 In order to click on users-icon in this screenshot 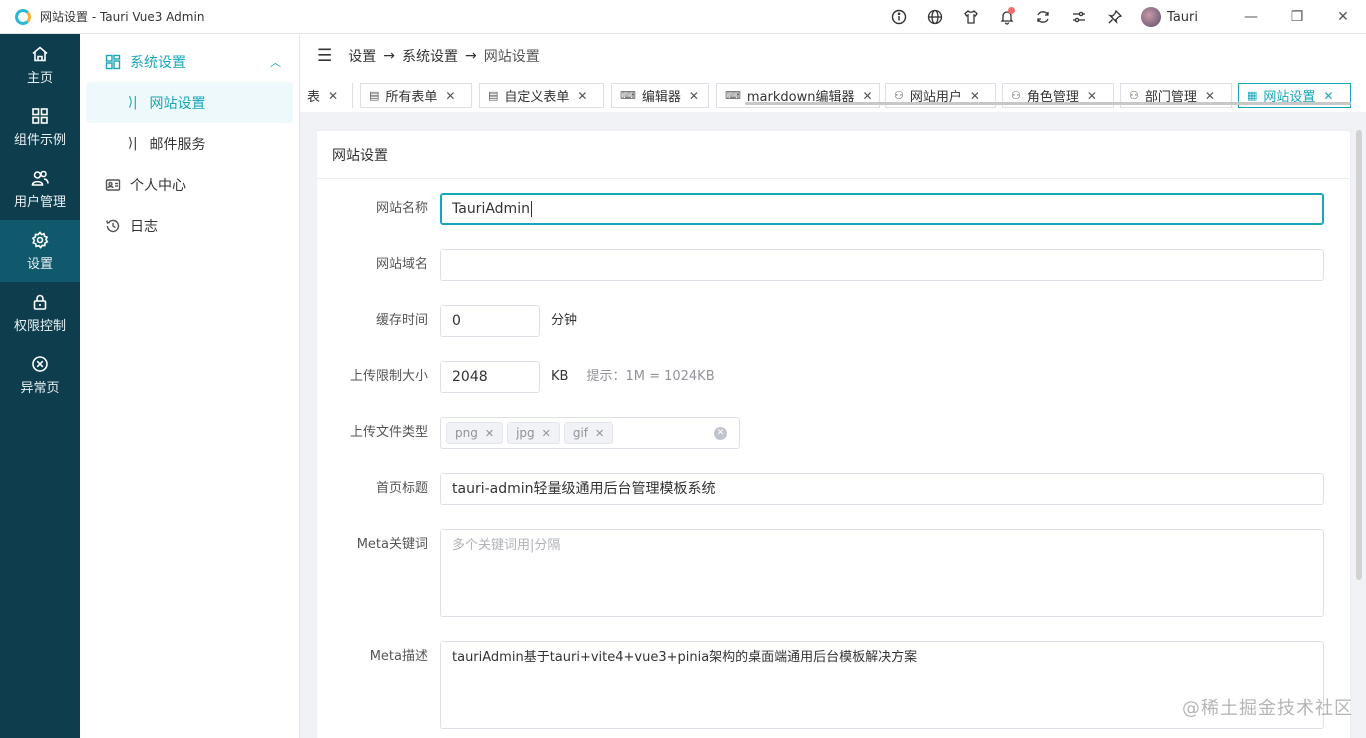, I will do `click(40, 178)`.